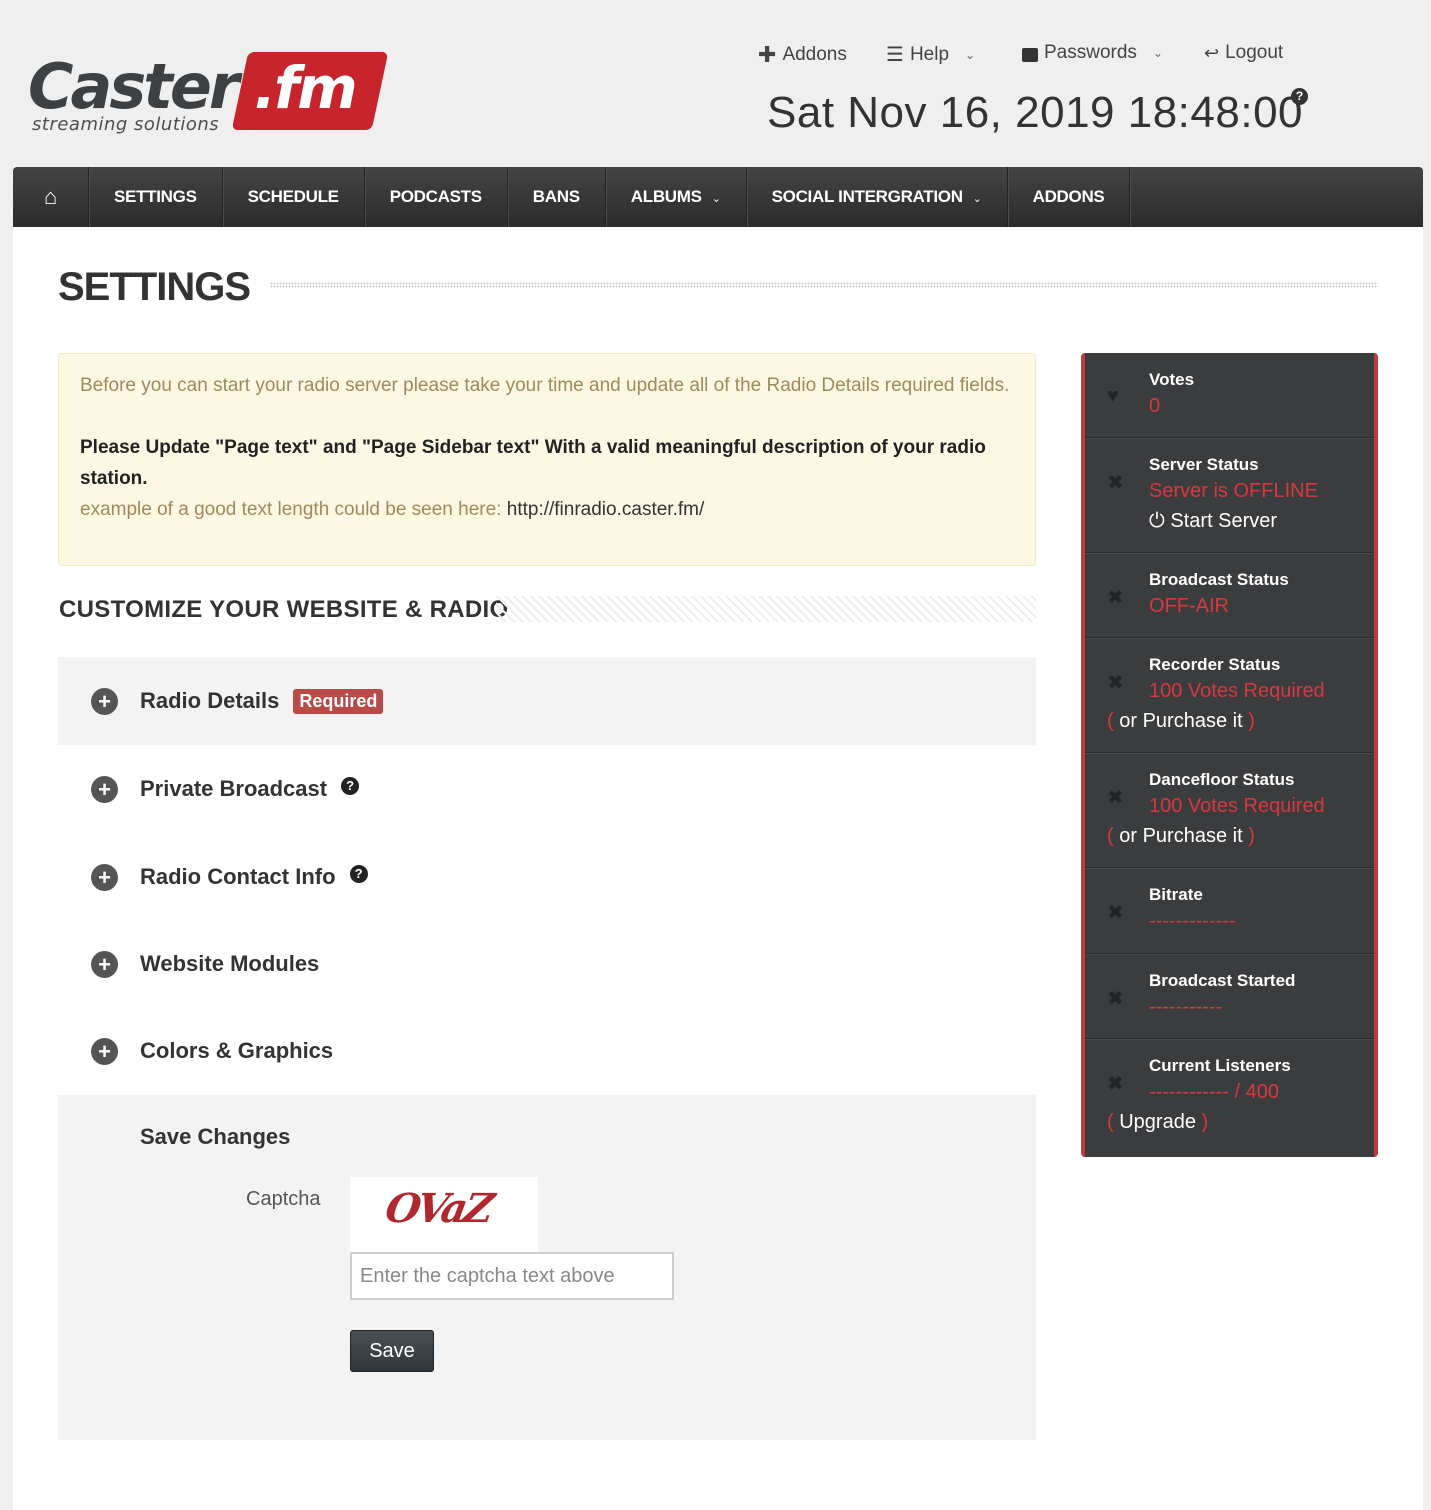 Image resolution: width=1431 pixels, height=1510 pixels. Describe the element at coordinates (867, 196) in the screenshot. I see `nav-social-label: SOCIAL INTERGRATION` at that location.